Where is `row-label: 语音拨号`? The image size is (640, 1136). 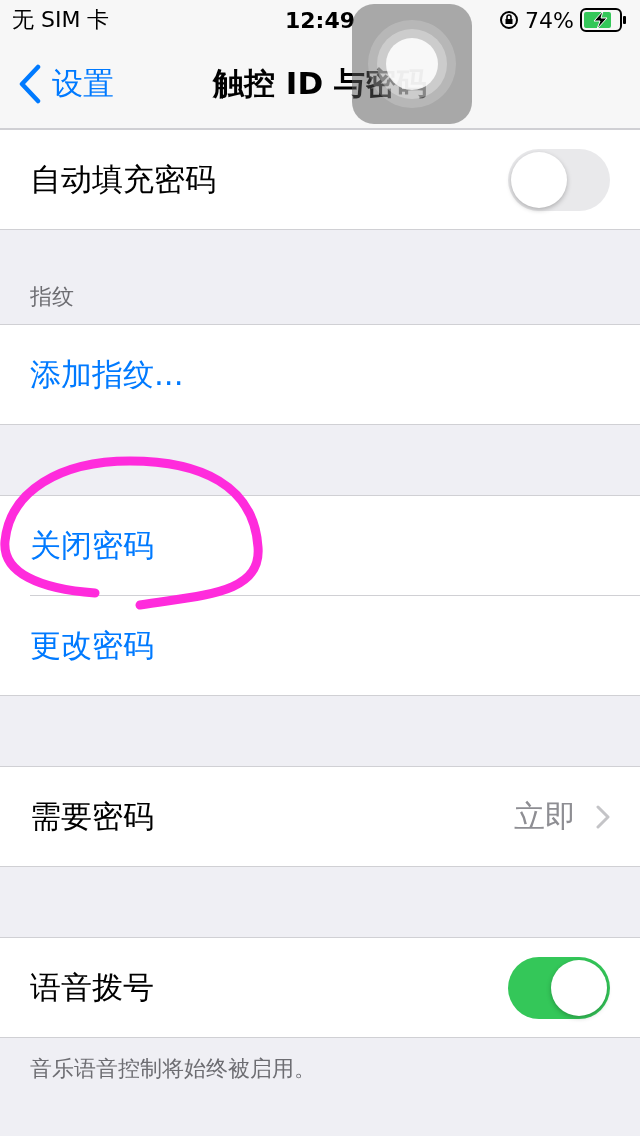 row-label: 语音拨号 is located at coordinates (92, 987).